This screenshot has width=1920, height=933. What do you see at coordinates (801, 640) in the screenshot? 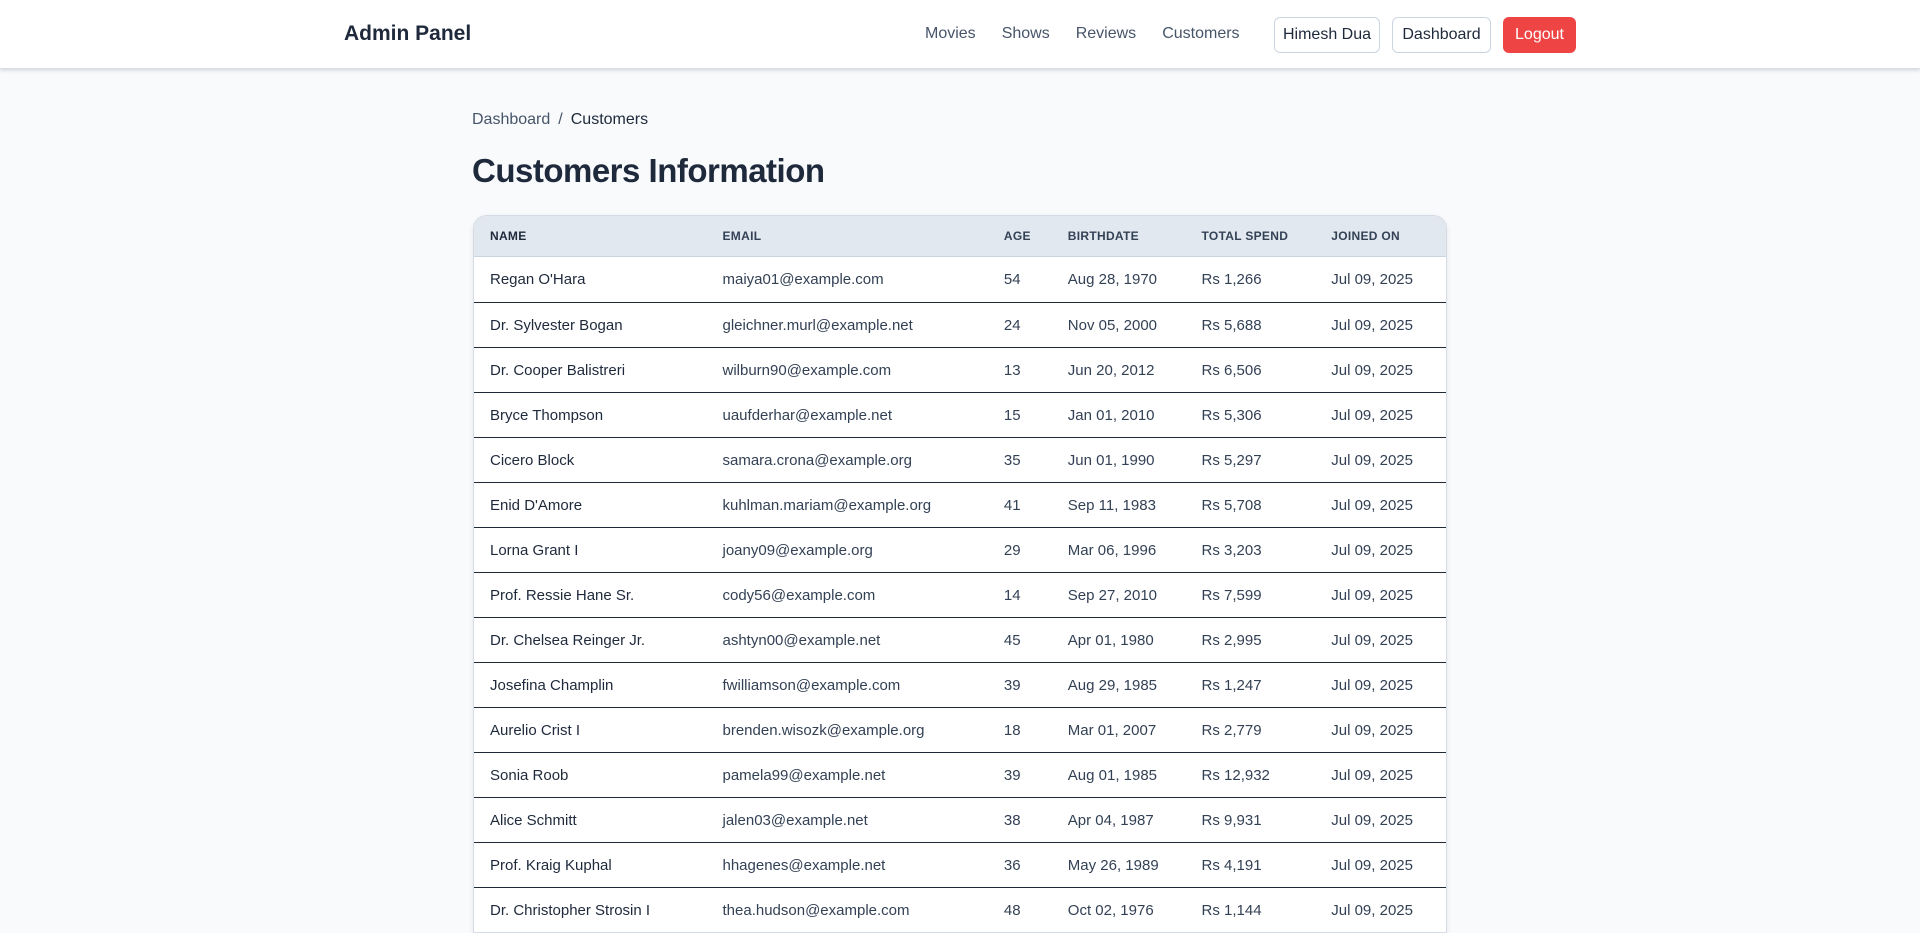
I see `cell-email: ashtyn00@example.net` at bounding box center [801, 640].